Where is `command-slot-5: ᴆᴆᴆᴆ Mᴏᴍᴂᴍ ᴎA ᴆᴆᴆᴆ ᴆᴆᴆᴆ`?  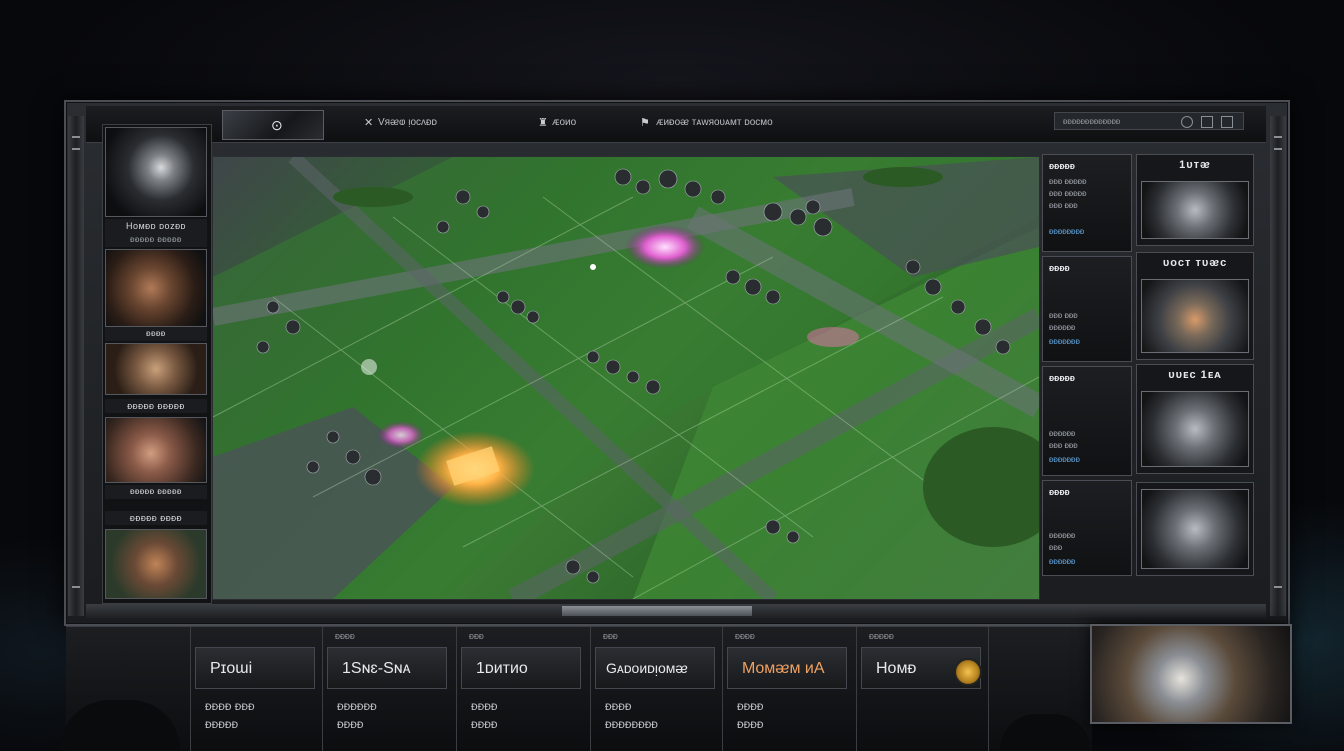 command-slot-5: ᴆᴆᴆᴆ Mᴏᴍᴂᴍ ᴎA ᴆᴆᴆᴆ ᴆᴆᴆᴆ is located at coordinates (787, 689).